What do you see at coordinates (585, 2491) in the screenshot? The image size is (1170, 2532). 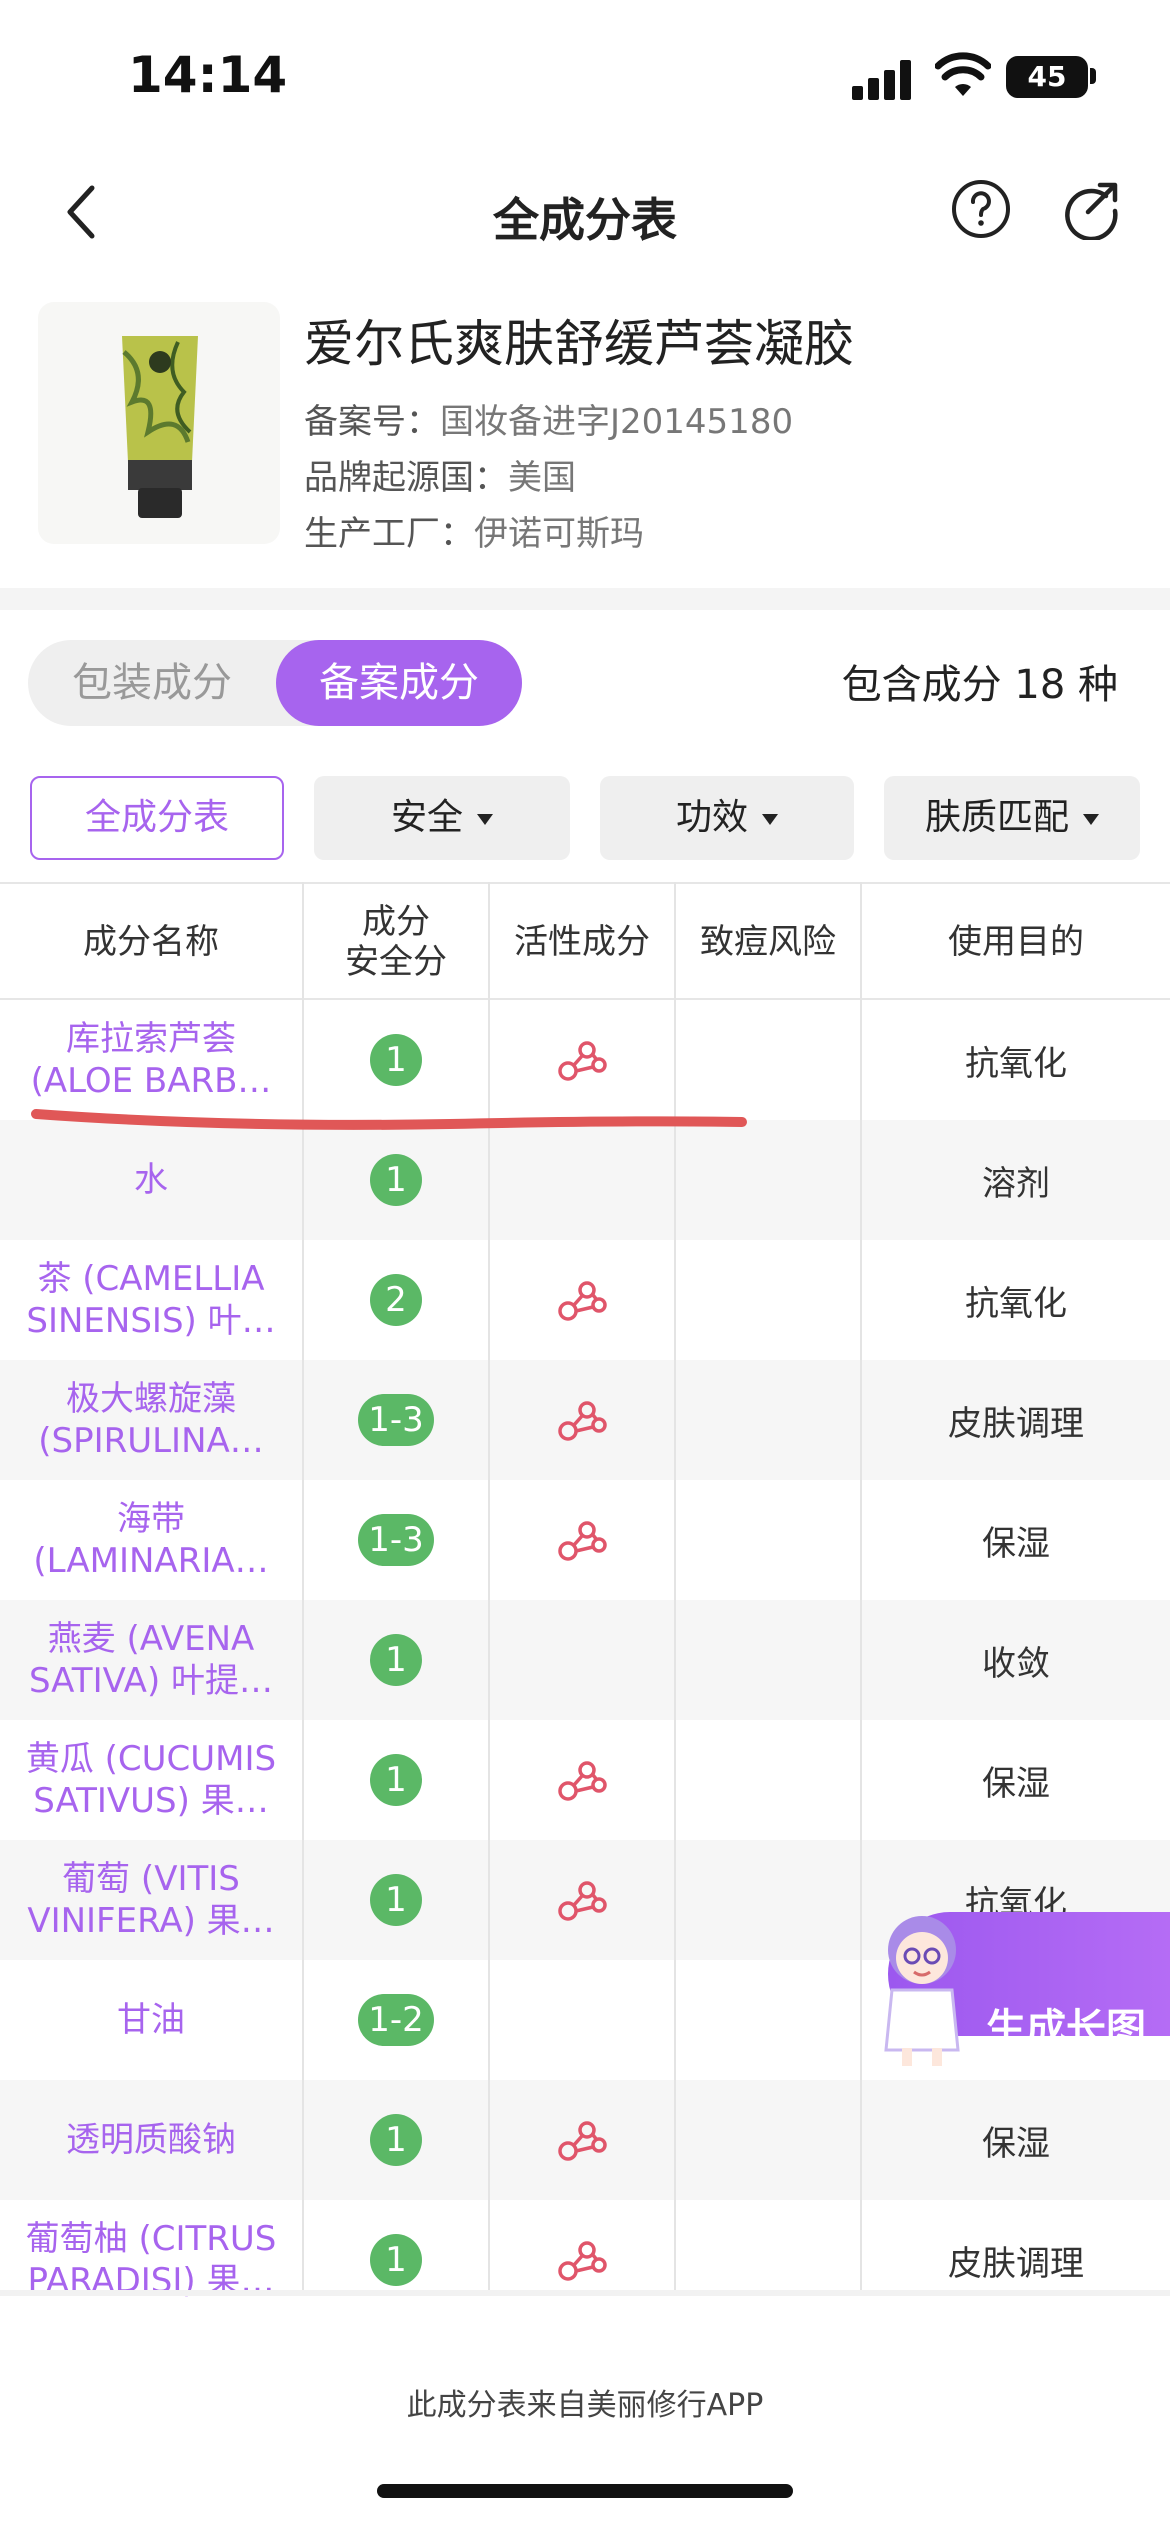 I see `home-indicator` at bounding box center [585, 2491].